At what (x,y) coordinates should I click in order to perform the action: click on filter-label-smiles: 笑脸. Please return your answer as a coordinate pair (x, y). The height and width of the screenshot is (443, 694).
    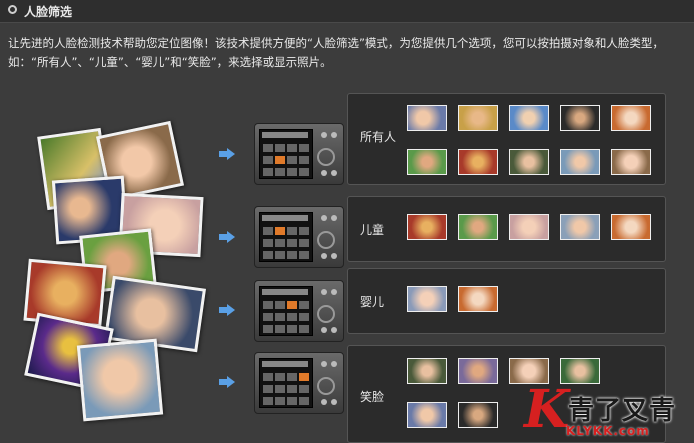
    Looking at the image, I should click on (372, 397).